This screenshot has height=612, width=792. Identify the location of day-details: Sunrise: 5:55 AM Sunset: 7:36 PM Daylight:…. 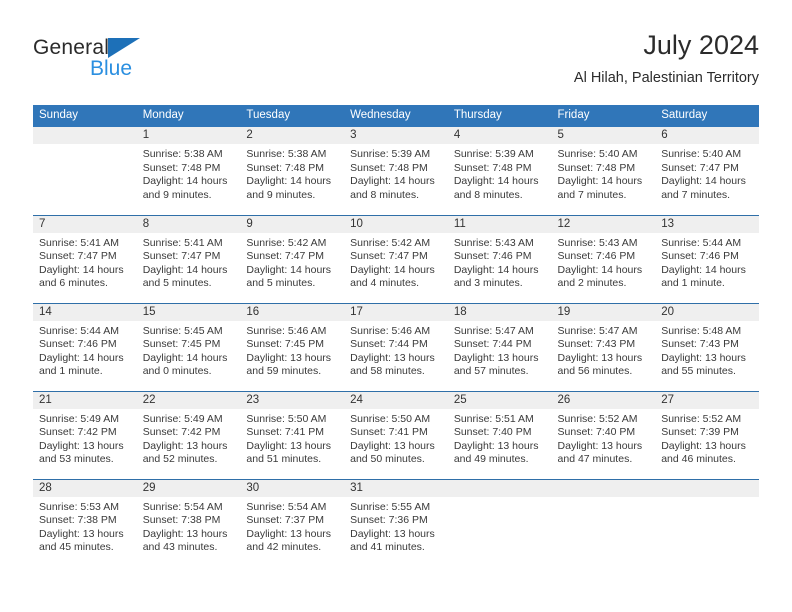
(396, 526).